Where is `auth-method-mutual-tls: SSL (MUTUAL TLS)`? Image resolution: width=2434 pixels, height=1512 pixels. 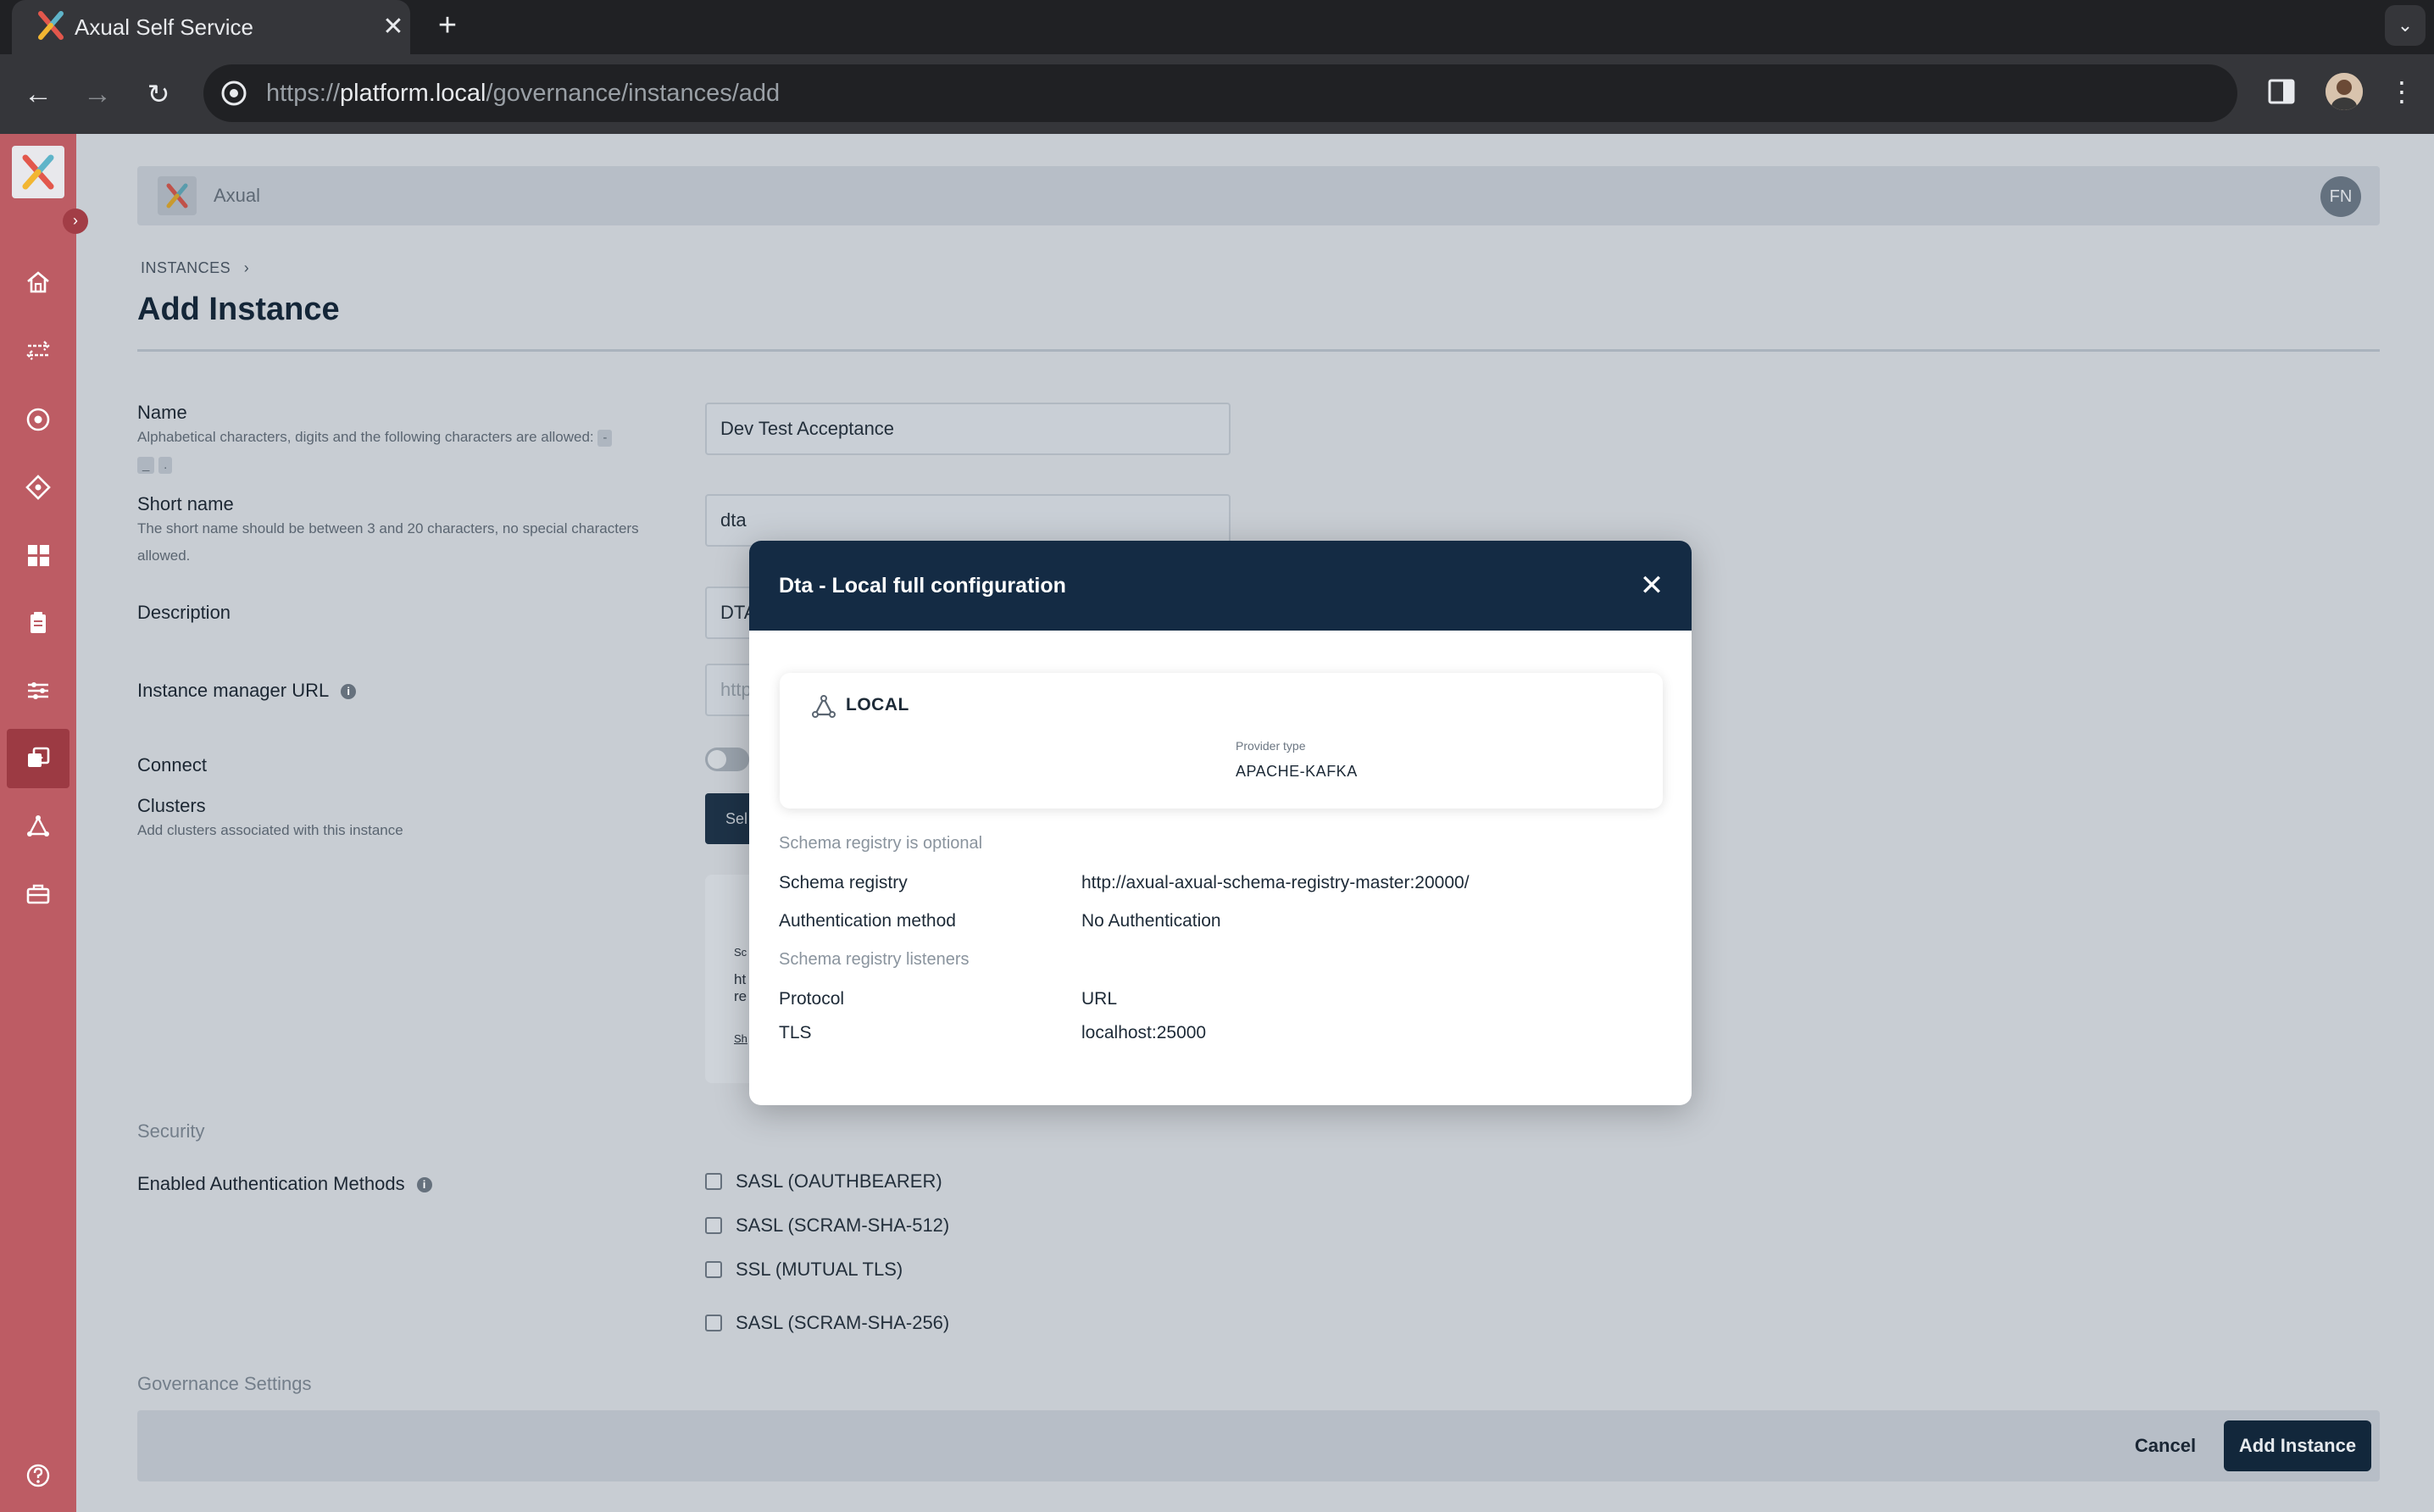
auth-method-mutual-tls: SSL (MUTUAL TLS) is located at coordinates (804, 1270).